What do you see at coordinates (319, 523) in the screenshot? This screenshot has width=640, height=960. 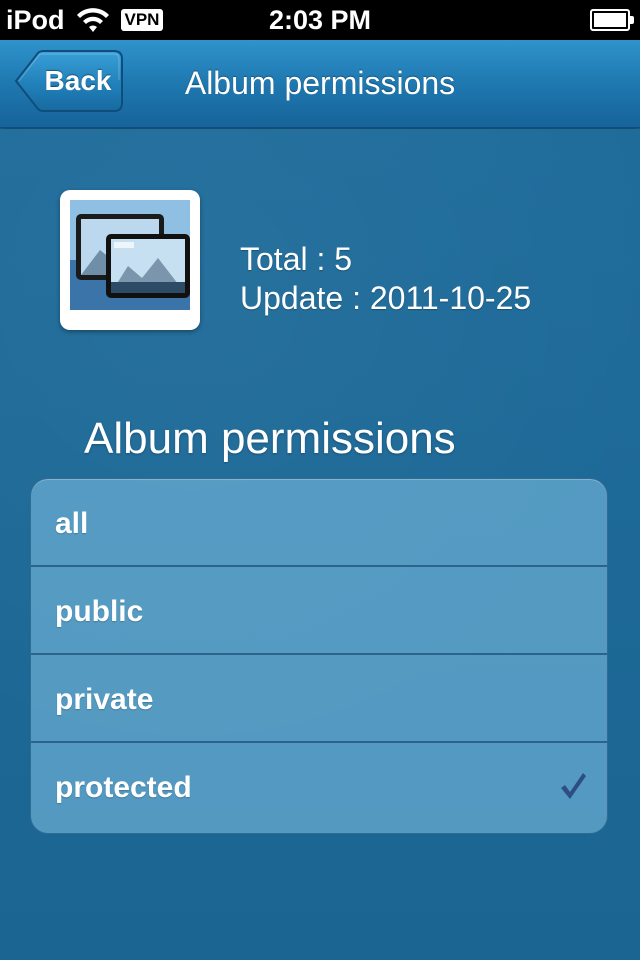 I see `permission-option-all: all` at bounding box center [319, 523].